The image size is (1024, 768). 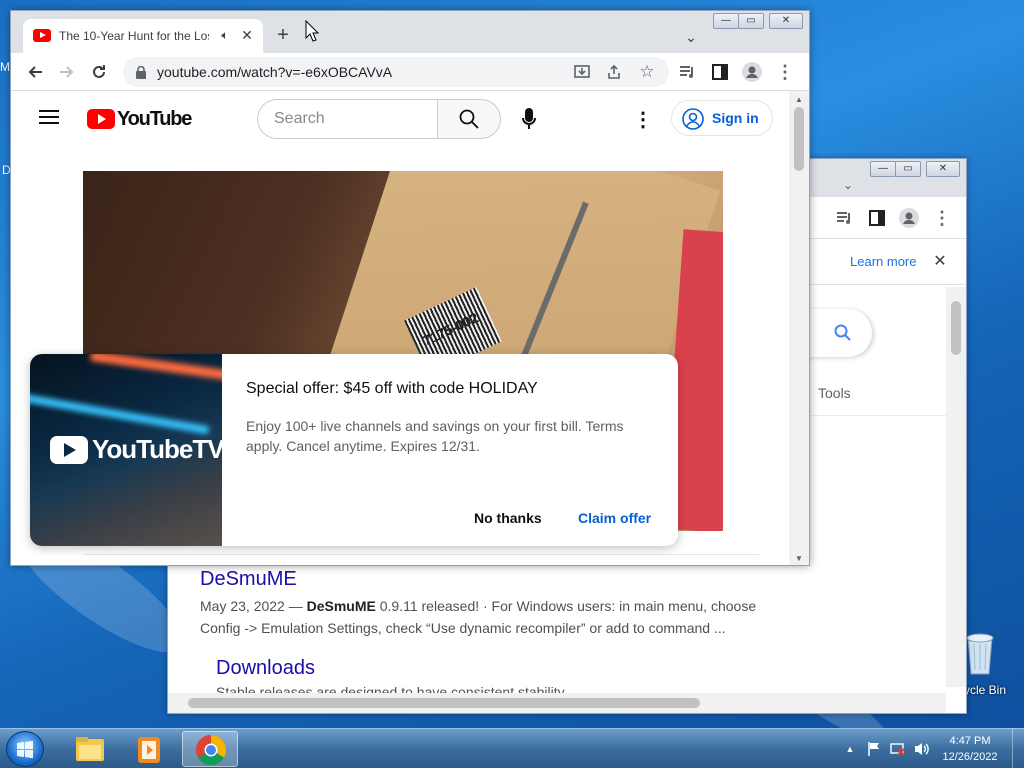 I want to click on audio-playing-icon: 🔈︎, so click(x=225, y=35).